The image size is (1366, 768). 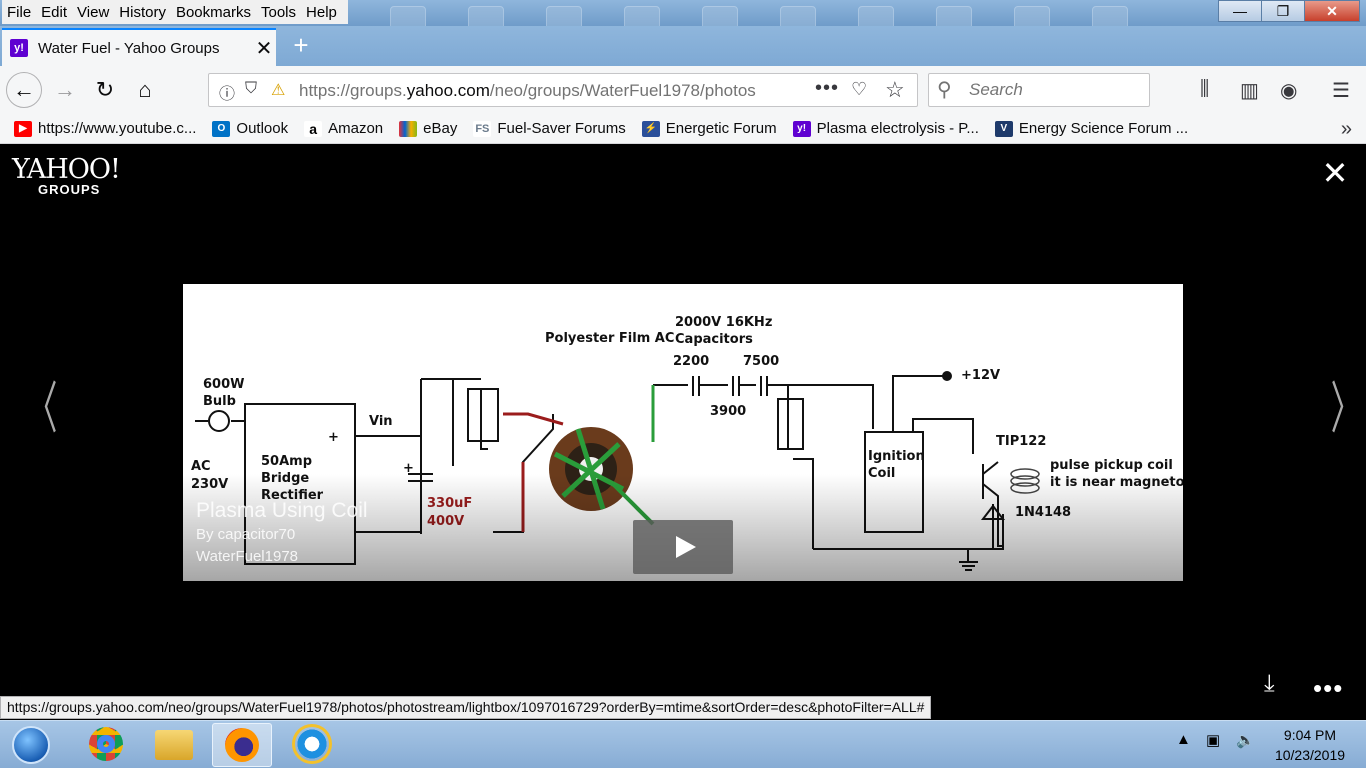 What do you see at coordinates (313, 128) in the screenshot?
I see `amazon-icon: a` at bounding box center [313, 128].